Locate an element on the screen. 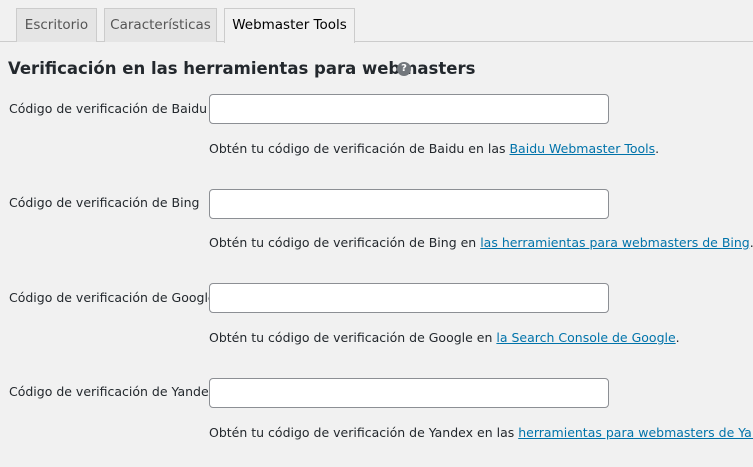  bing-webmaster-link: las herramientas para webmasters de Bing is located at coordinates (615, 242).